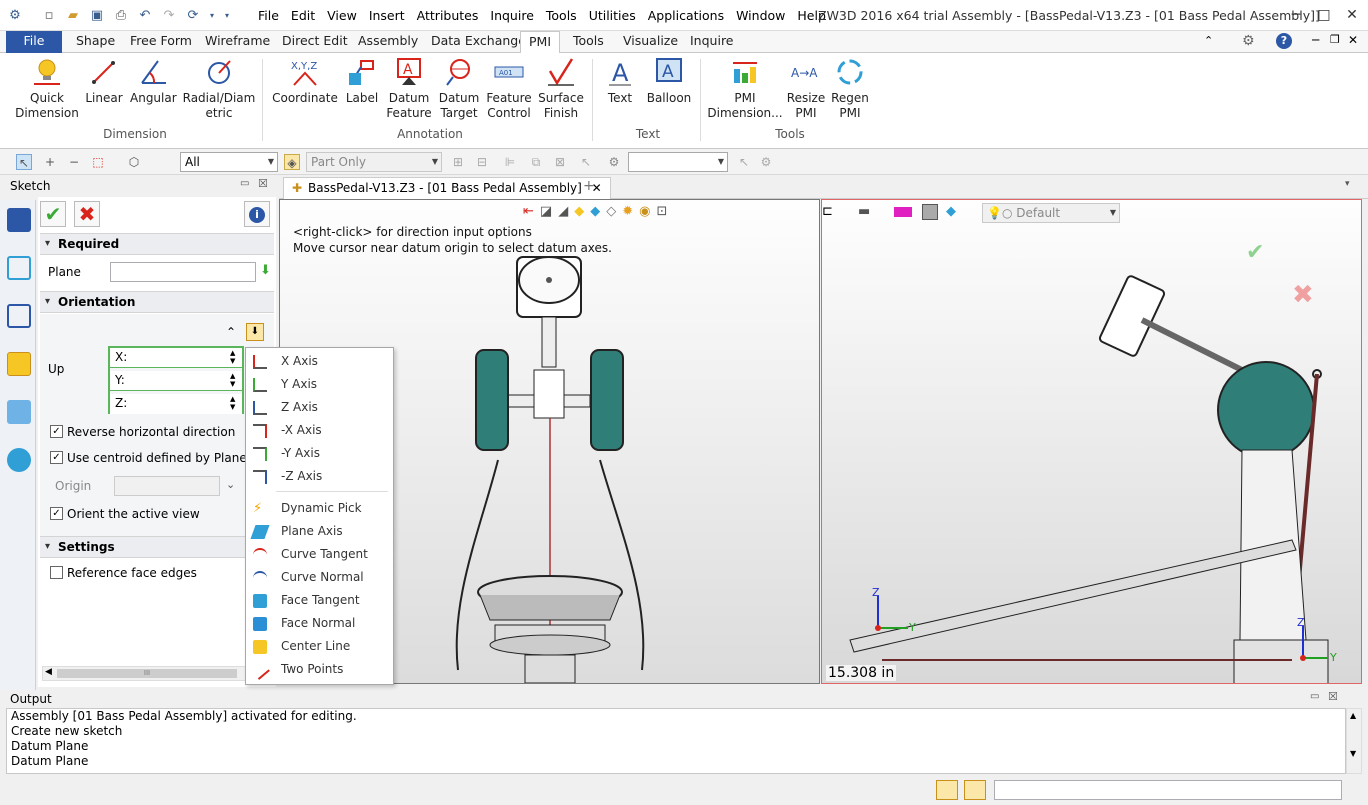 This screenshot has width=1368, height=805. Describe the element at coordinates (56, 431) in the screenshot. I see `reverse-horizontal-checkbox: ✓` at that location.